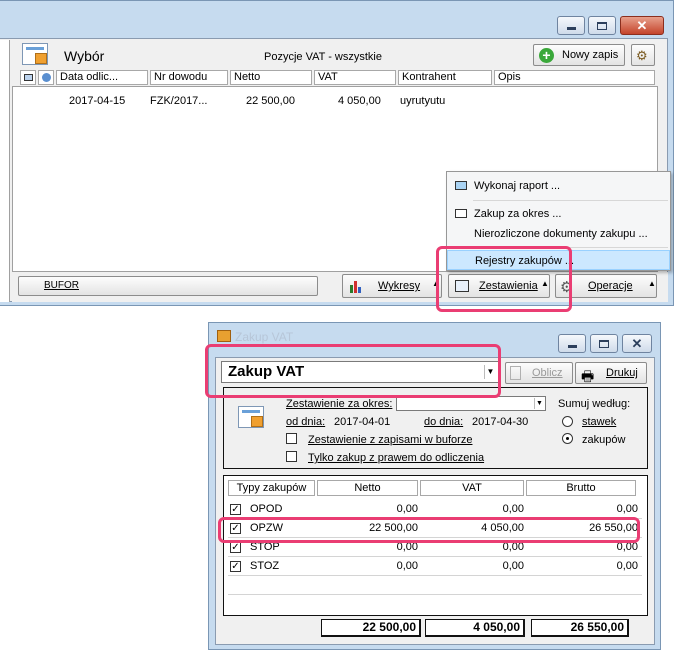 This screenshot has width=674, height=656. What do you see at coordinates (264, 337) in the screenshot?
I see `dialog-title: Zakup VAT` at bounding box center [264, 337].